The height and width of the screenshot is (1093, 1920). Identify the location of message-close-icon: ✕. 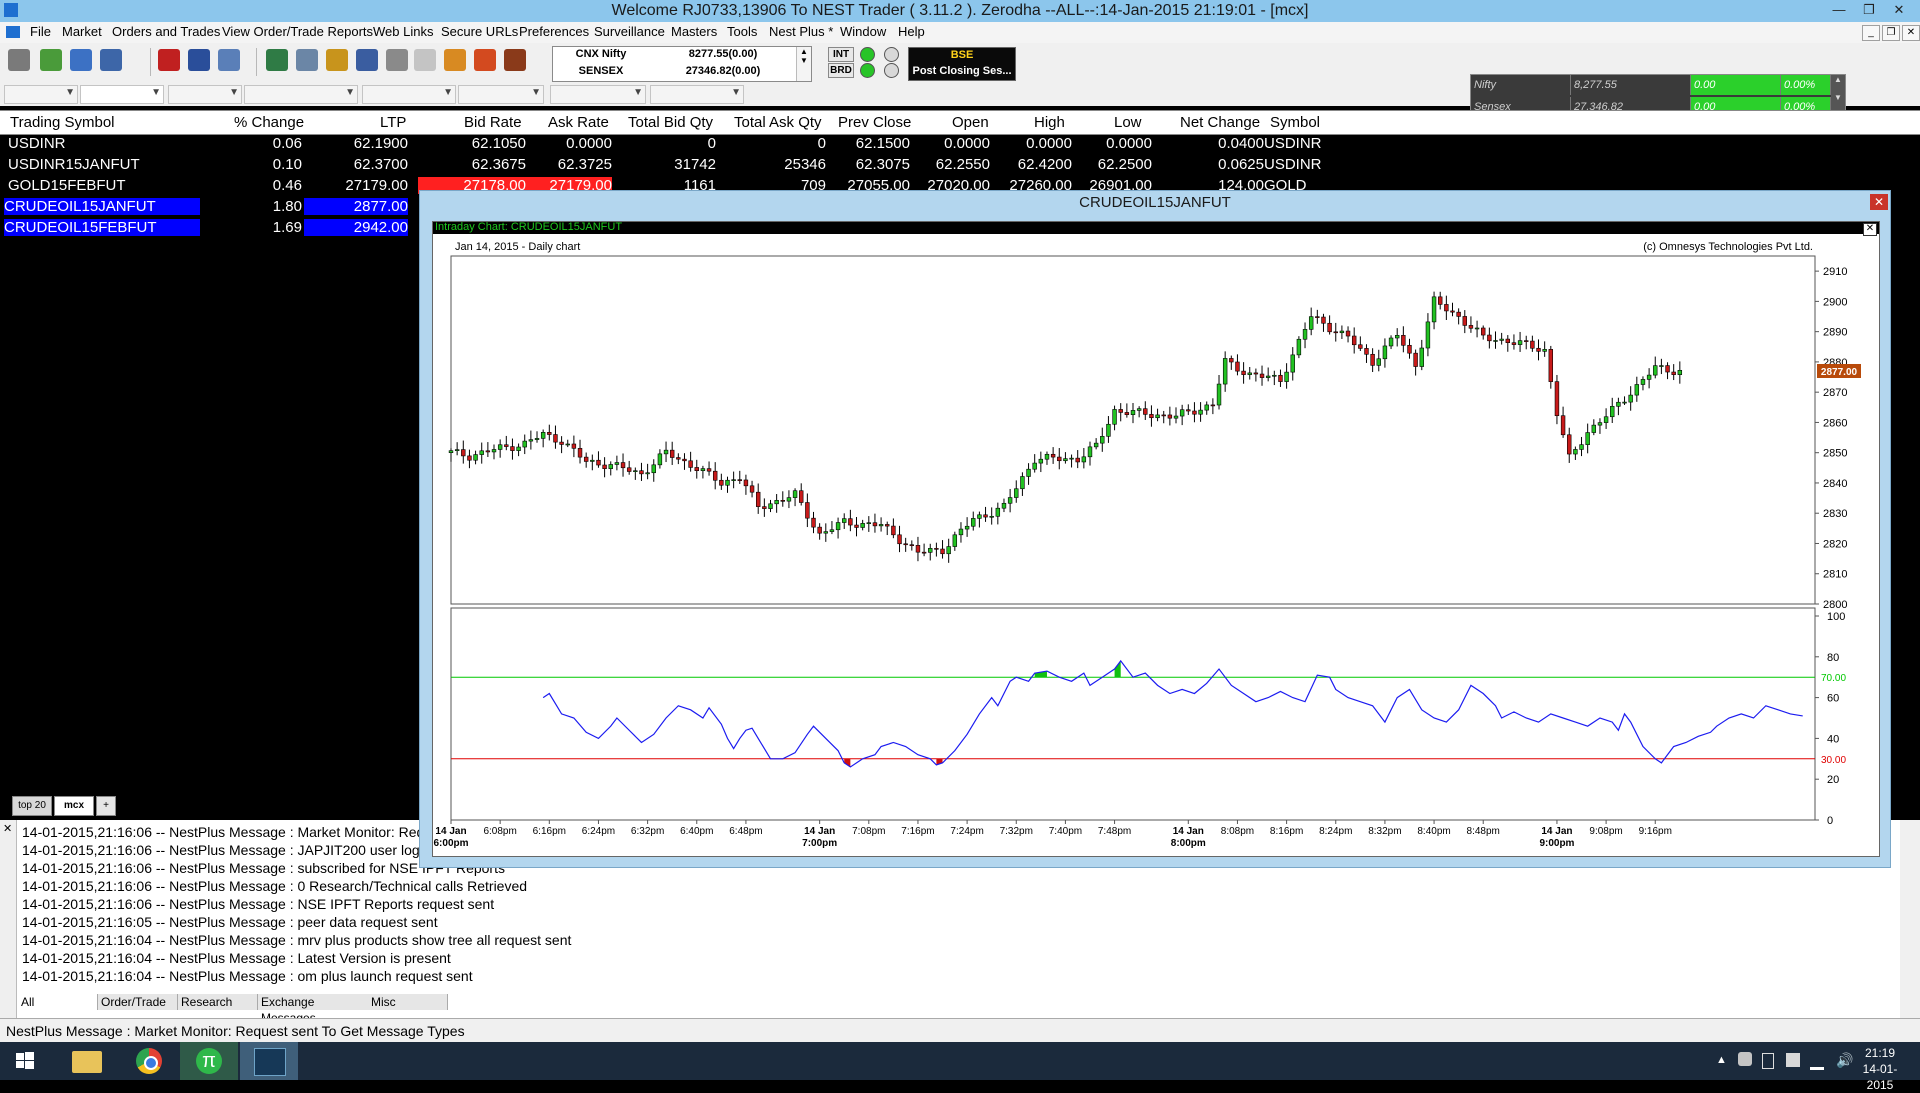
(7, 828).